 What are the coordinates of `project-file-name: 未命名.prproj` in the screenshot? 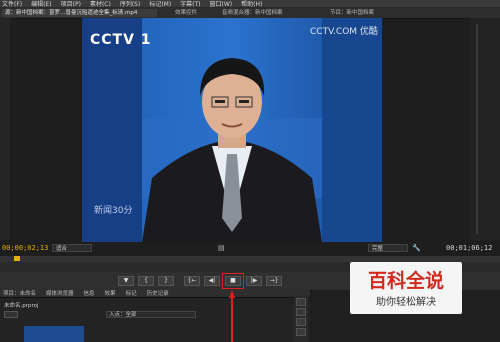 It's located at (21, 306).